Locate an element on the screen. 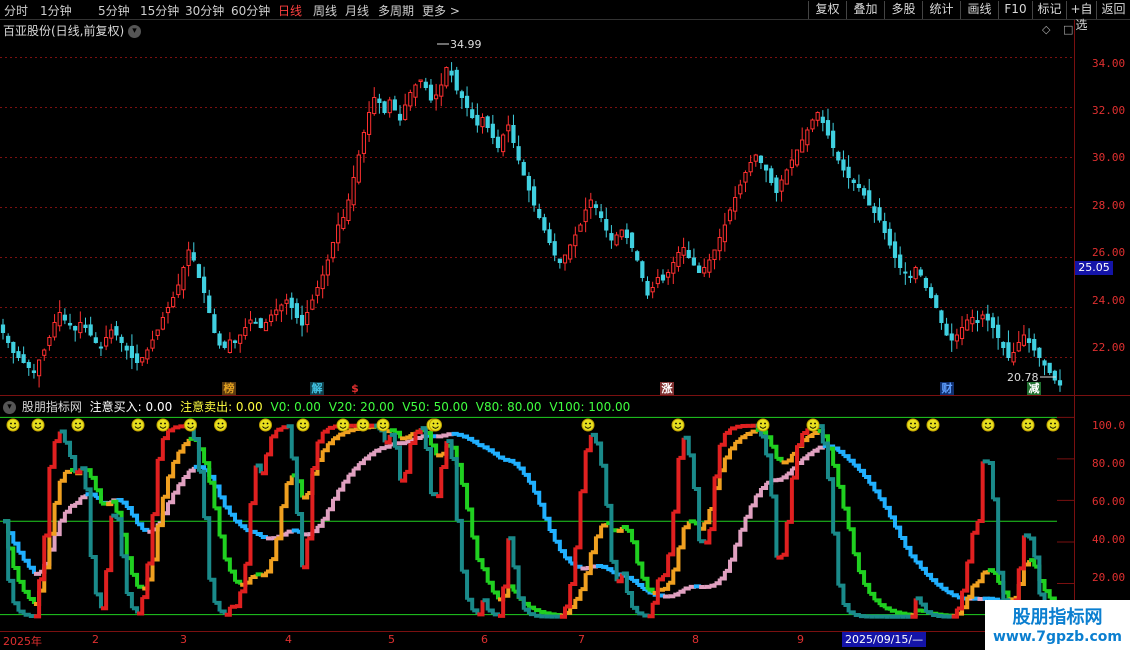  watermark-url: www.7gpzb.com is located at coordinates (1057, 637).